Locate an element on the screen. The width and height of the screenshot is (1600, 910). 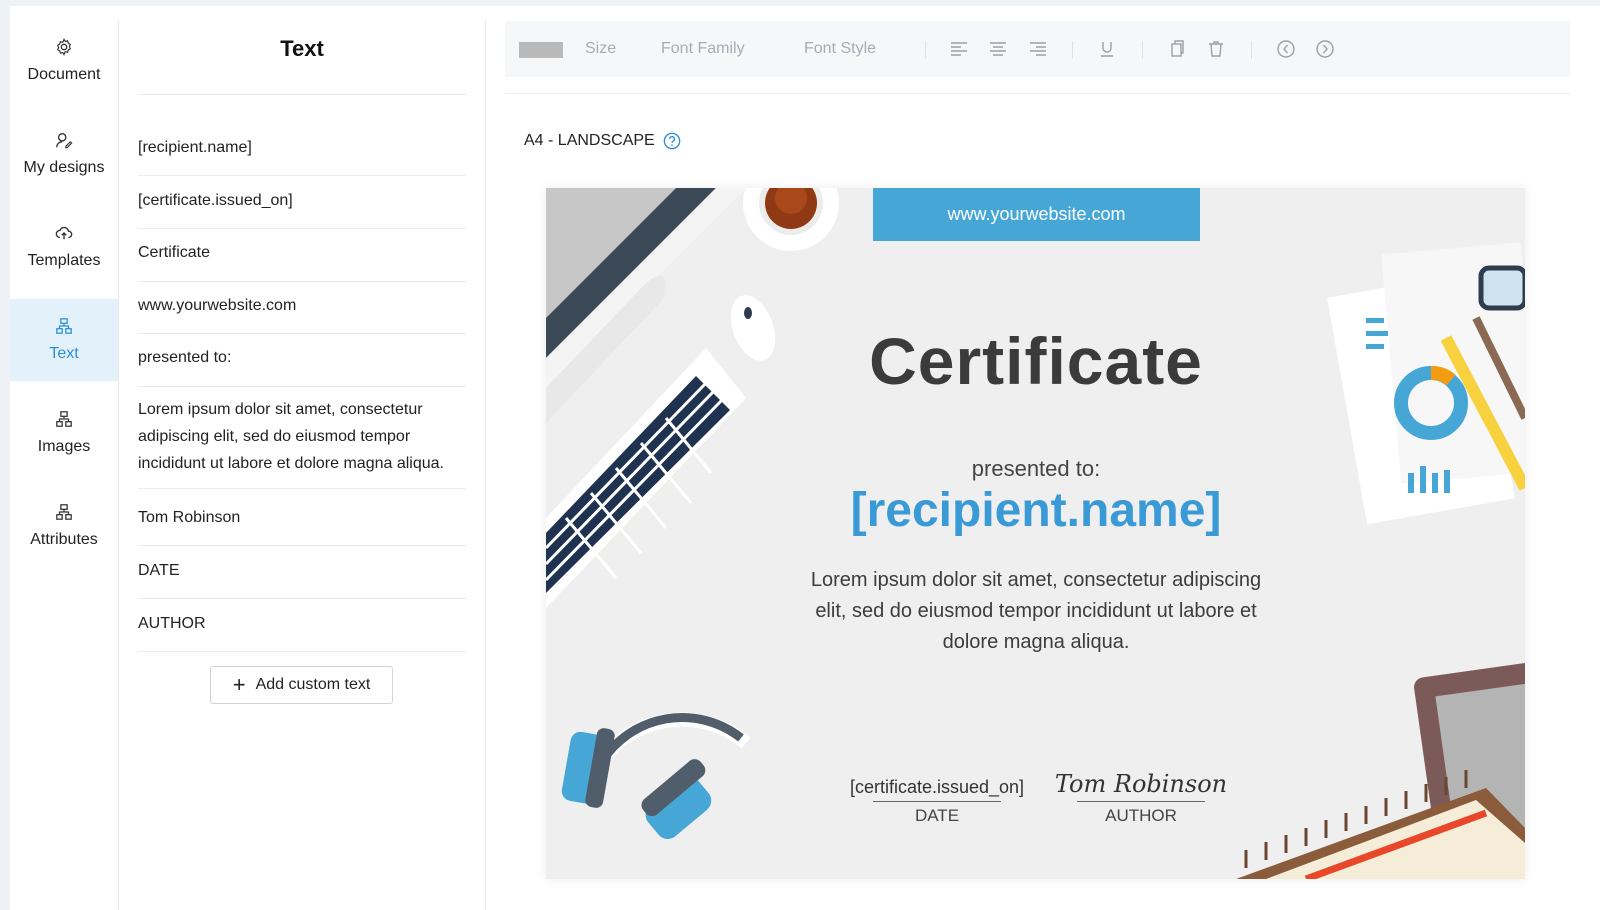
sidebar-item-templates: Templates is located at coordinates (64, 247).